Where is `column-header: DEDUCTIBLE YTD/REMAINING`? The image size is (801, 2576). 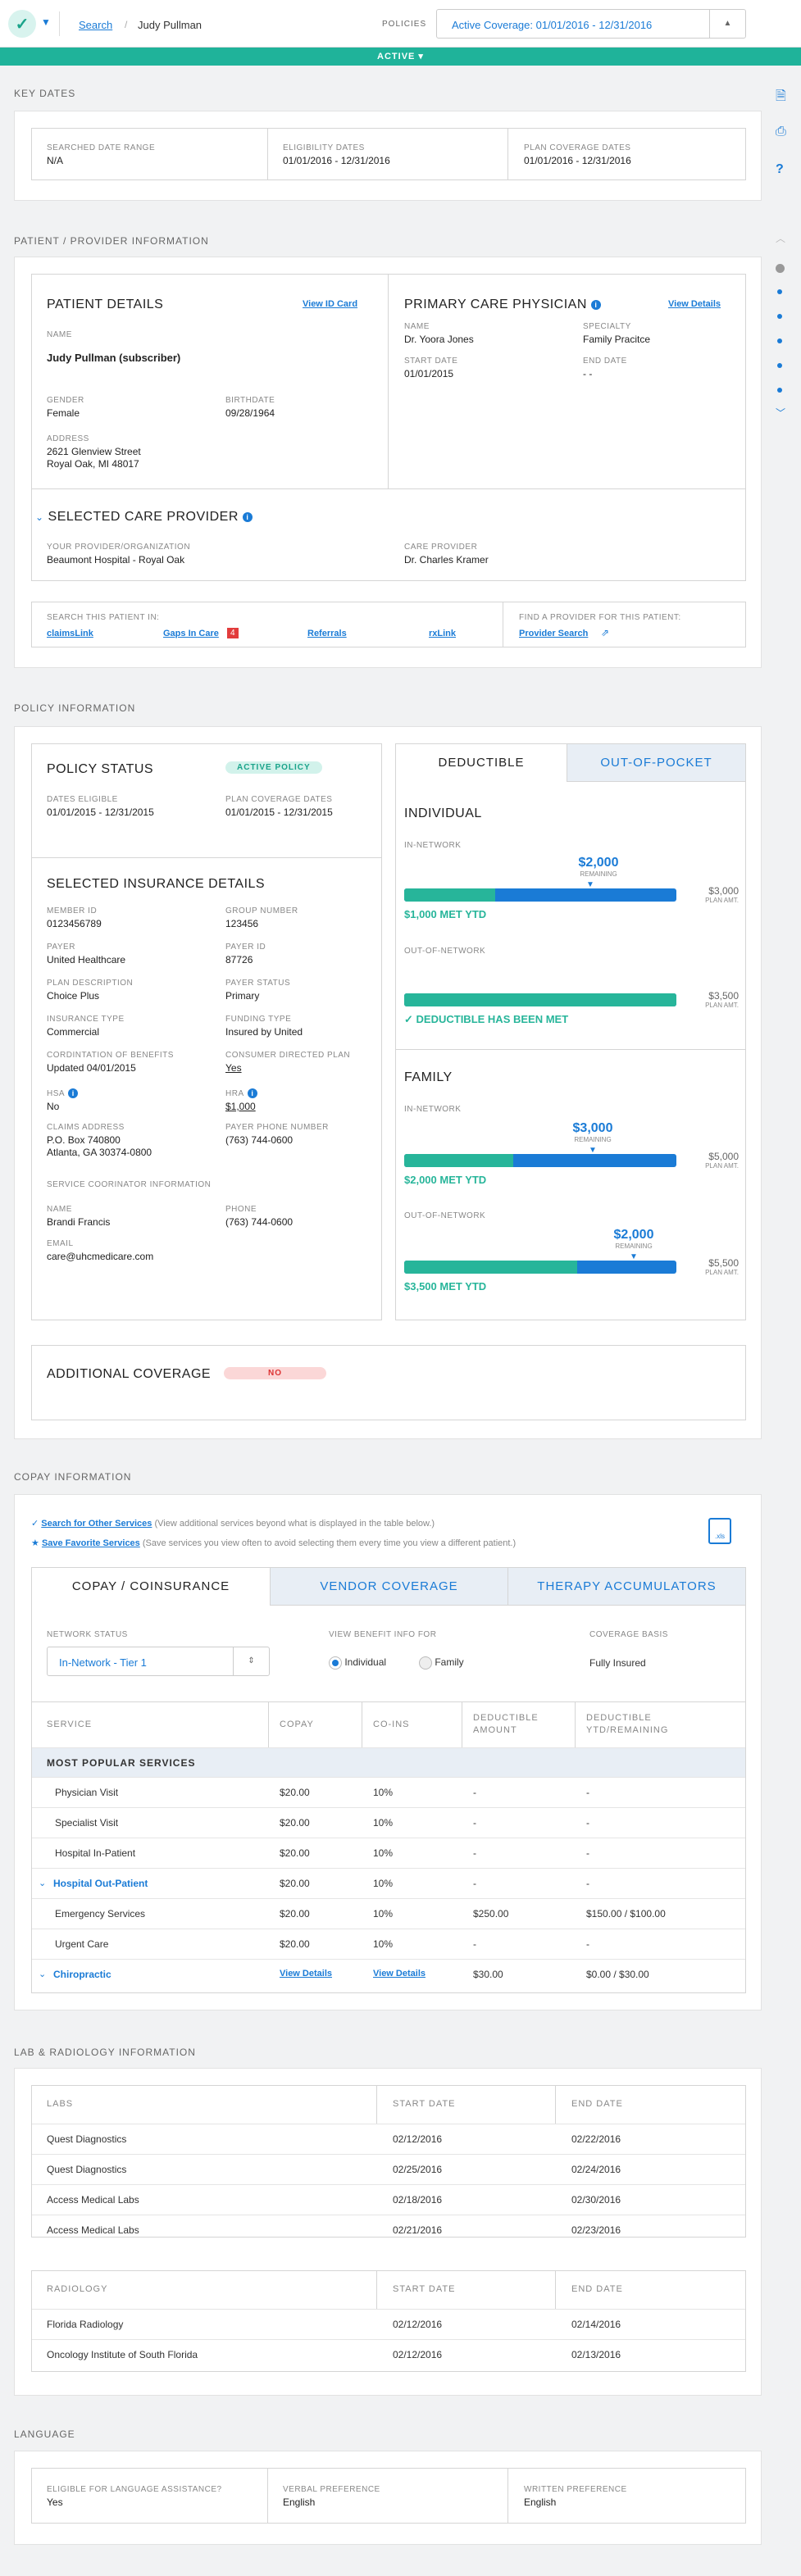
column-header: DEDUCTIBLE YTD/REMAINING is located at coordinates (628, 1724).